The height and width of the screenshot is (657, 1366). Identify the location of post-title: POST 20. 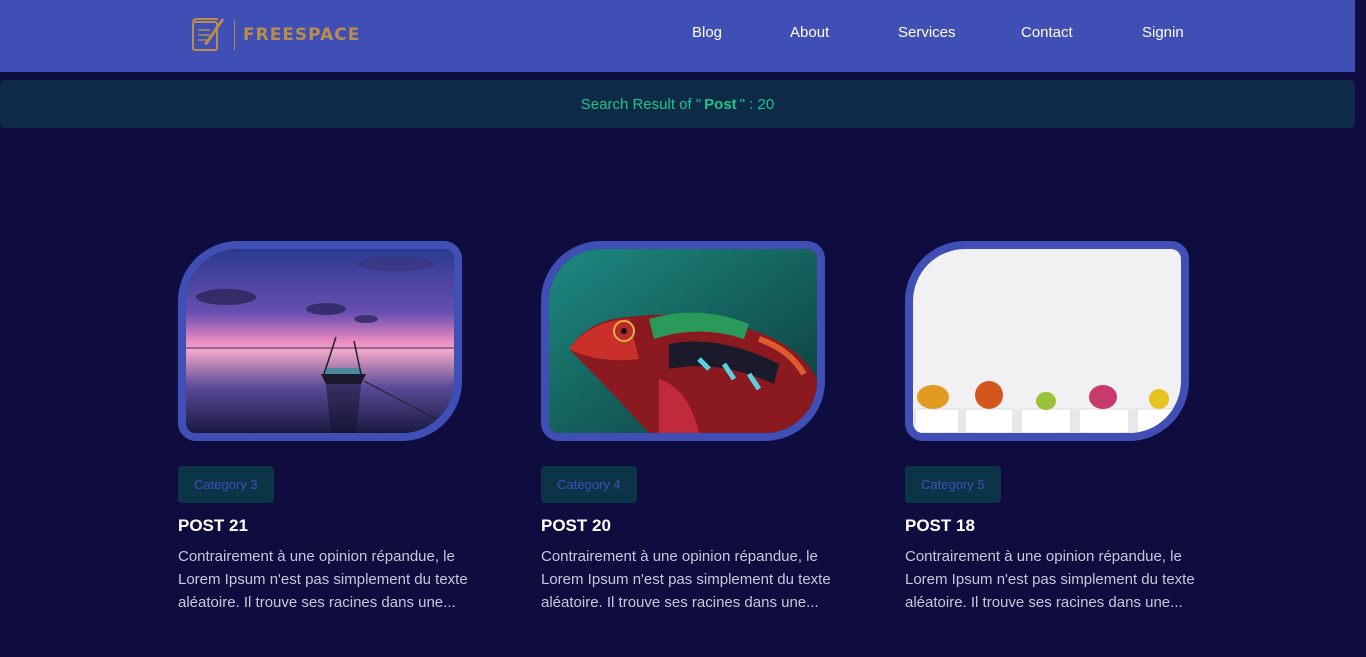
(683, 526).